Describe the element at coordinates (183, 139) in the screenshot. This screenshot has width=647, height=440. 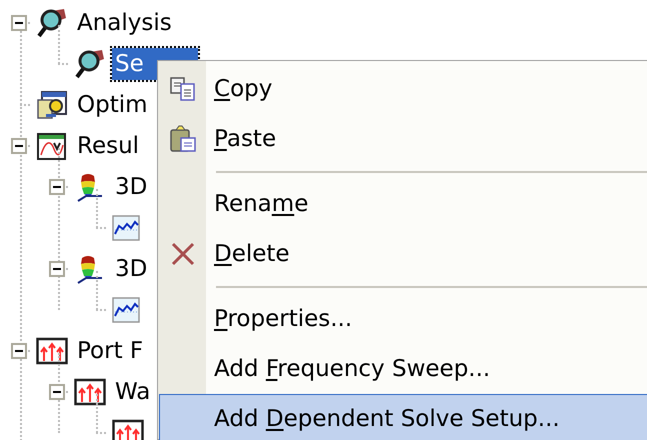
I see `paste-icon` at that location.